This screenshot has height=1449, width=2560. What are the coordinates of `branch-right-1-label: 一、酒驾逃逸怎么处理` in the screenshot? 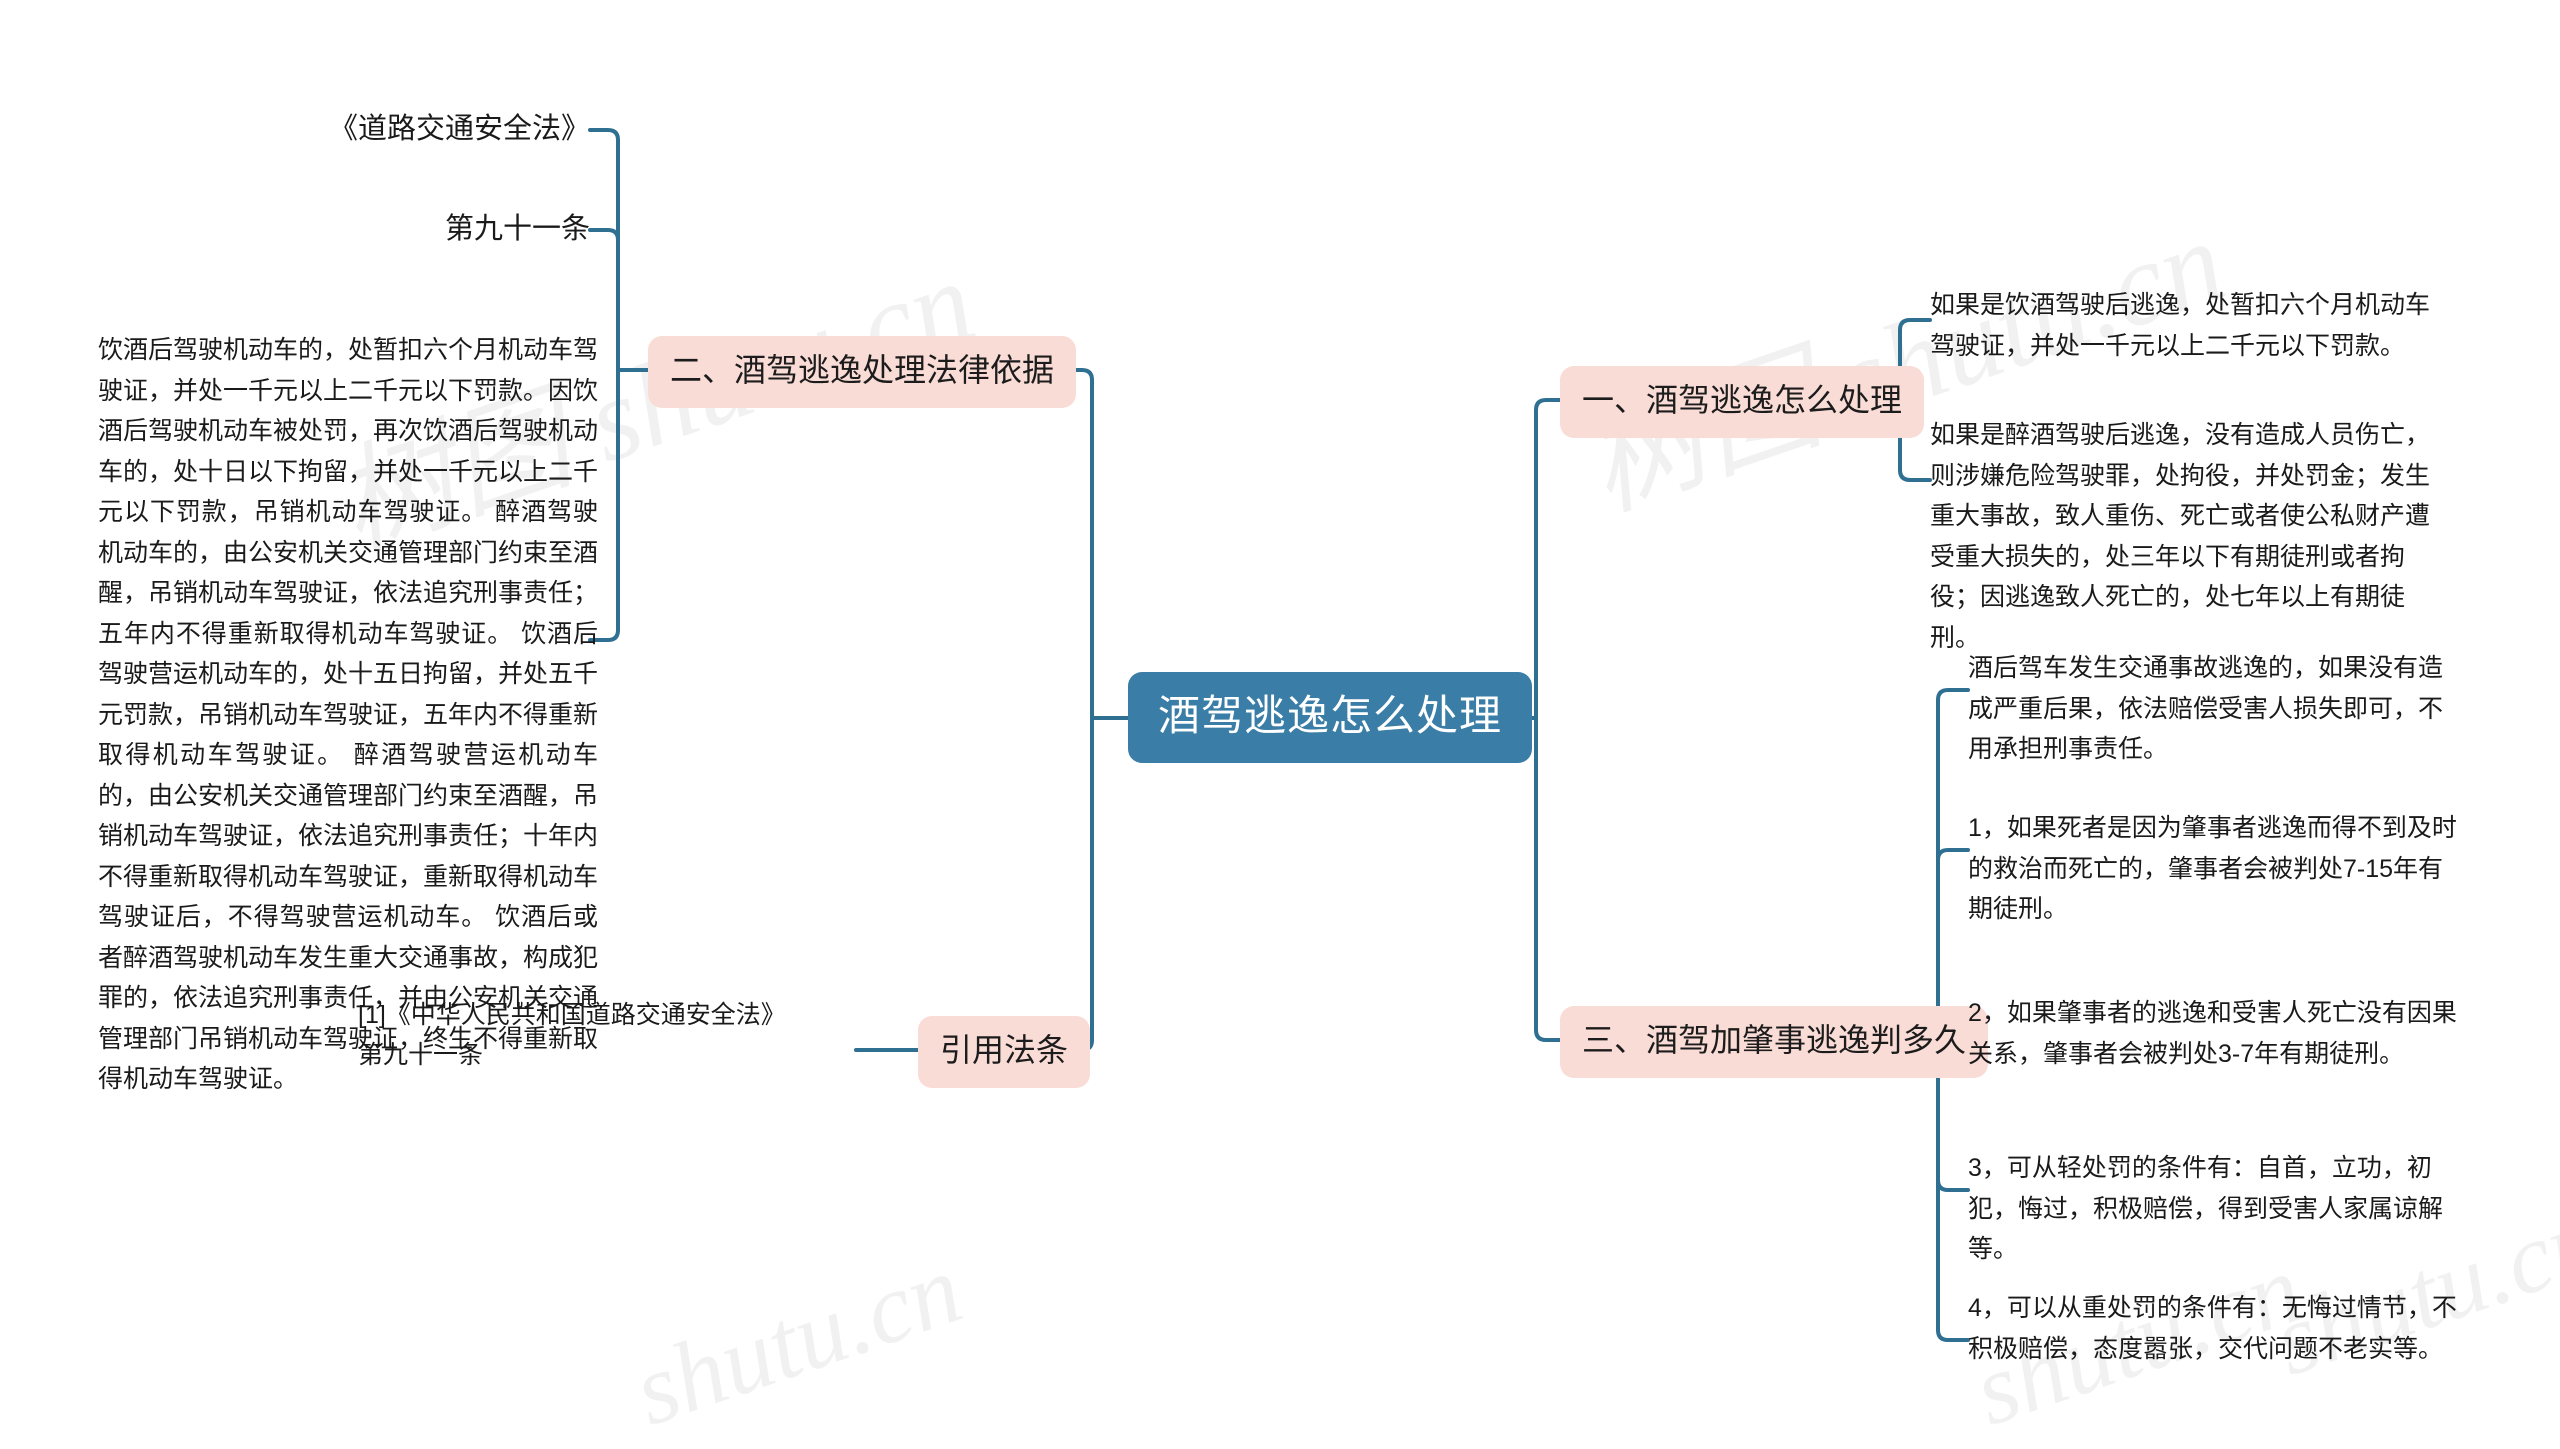 It's located at (1742, 400).